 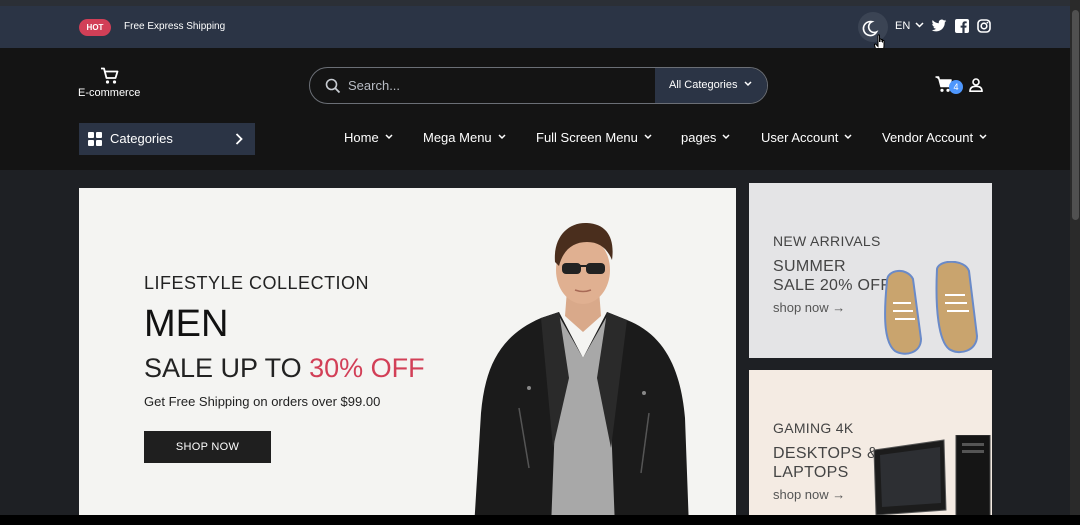 I want to click on nav-item-label: pages, so click(x=699, y=137).